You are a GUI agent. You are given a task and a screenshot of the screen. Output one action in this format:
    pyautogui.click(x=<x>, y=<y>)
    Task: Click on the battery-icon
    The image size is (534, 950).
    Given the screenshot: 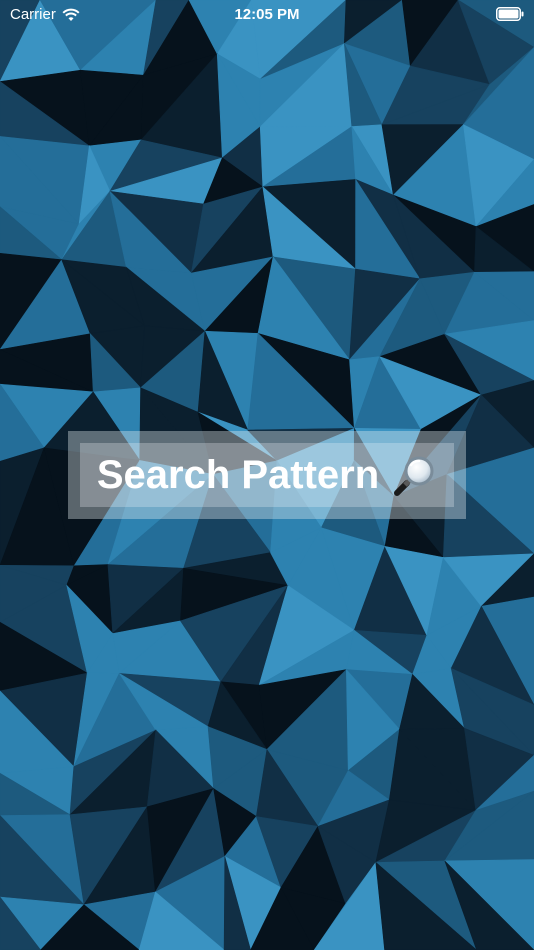 What is the action you would take?
    pyautogui.click(x=510, y=14)
    